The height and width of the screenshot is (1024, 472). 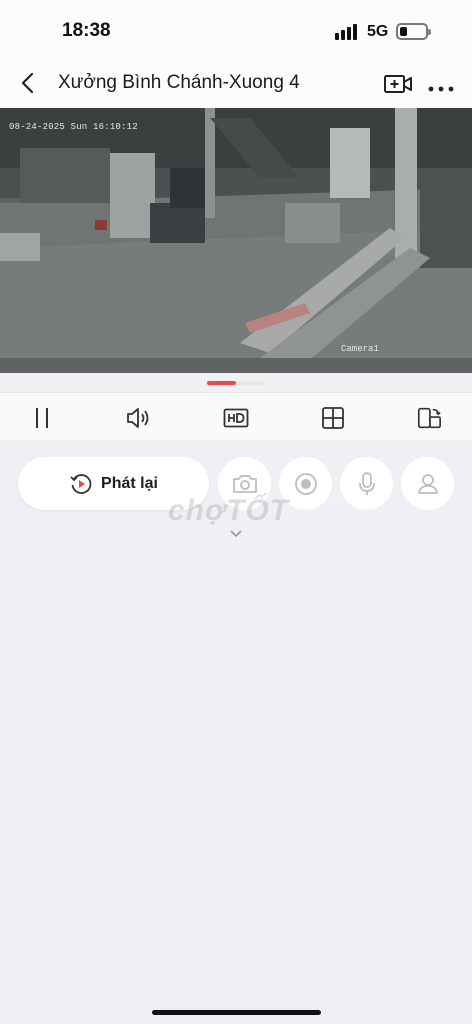 I want to click on camera-label: Camera1, so click(x=360, y=349).